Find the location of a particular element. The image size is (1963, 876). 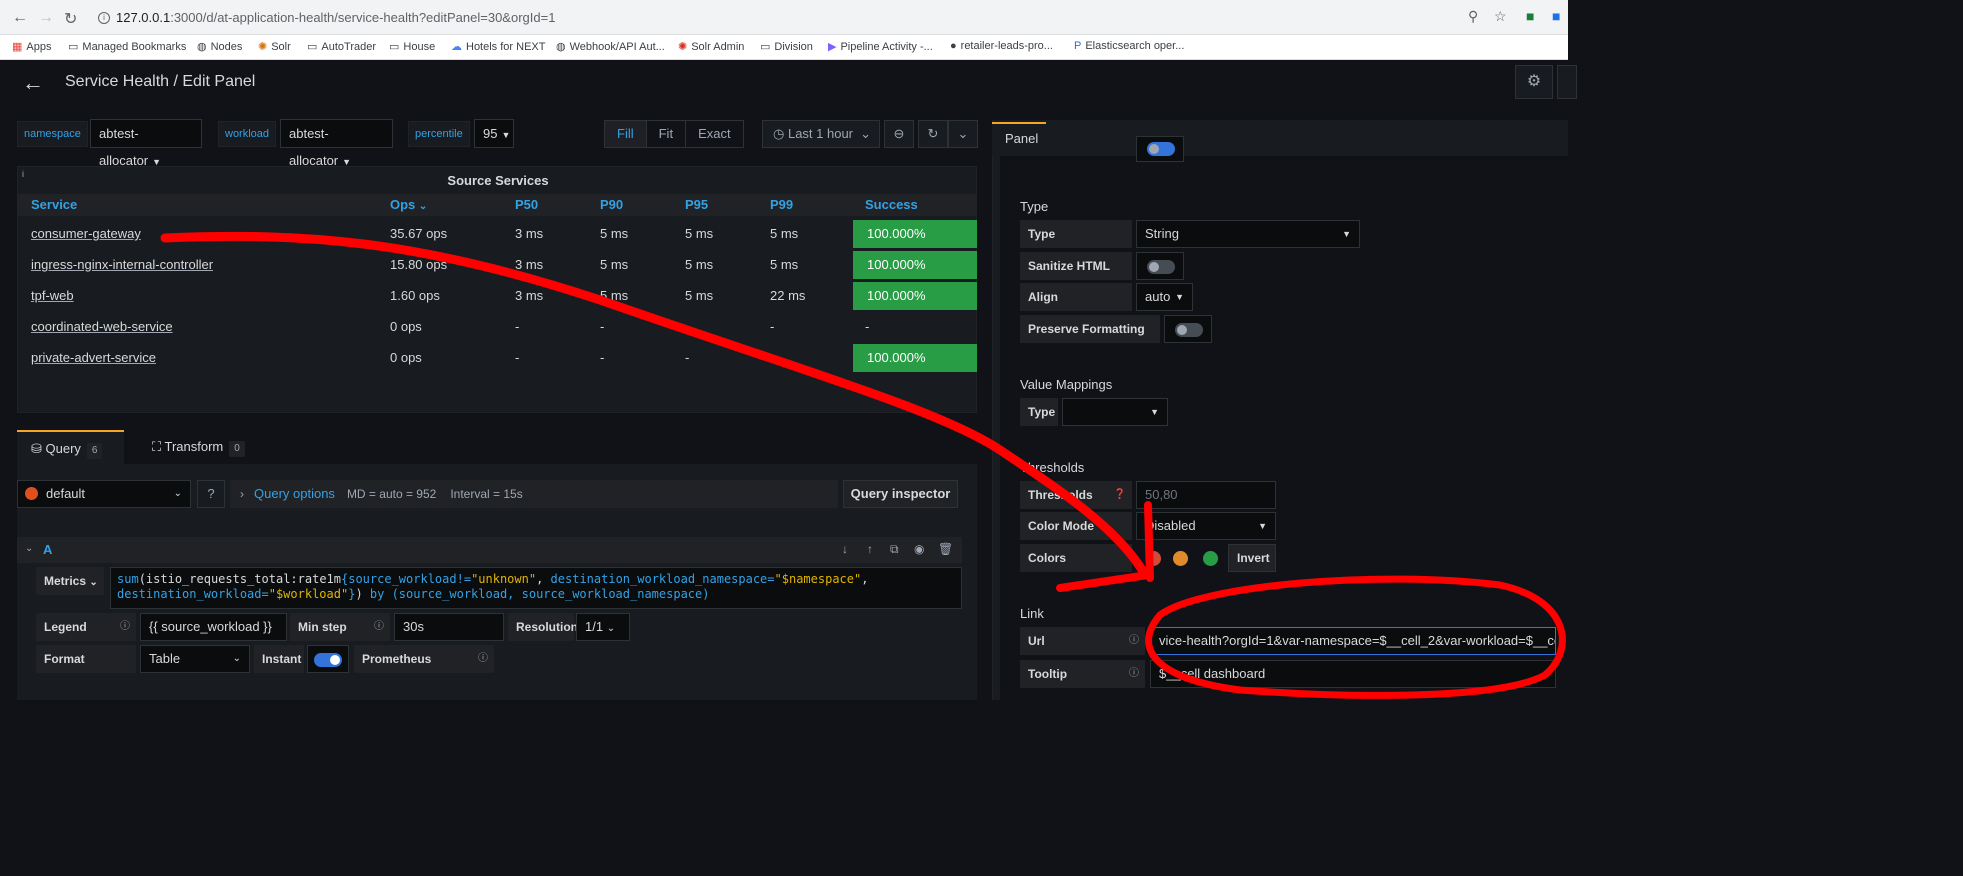

service-link: coordinated-web-service is located at coordinates (102, 326).